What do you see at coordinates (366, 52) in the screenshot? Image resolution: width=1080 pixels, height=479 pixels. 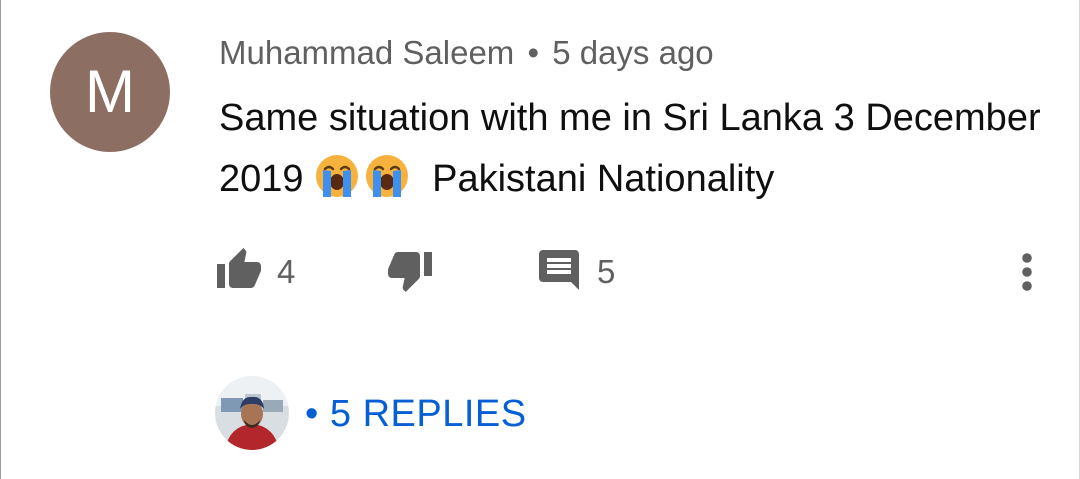 I see `author-name: Muhammad Saleem` at bounding box center [366, 52].